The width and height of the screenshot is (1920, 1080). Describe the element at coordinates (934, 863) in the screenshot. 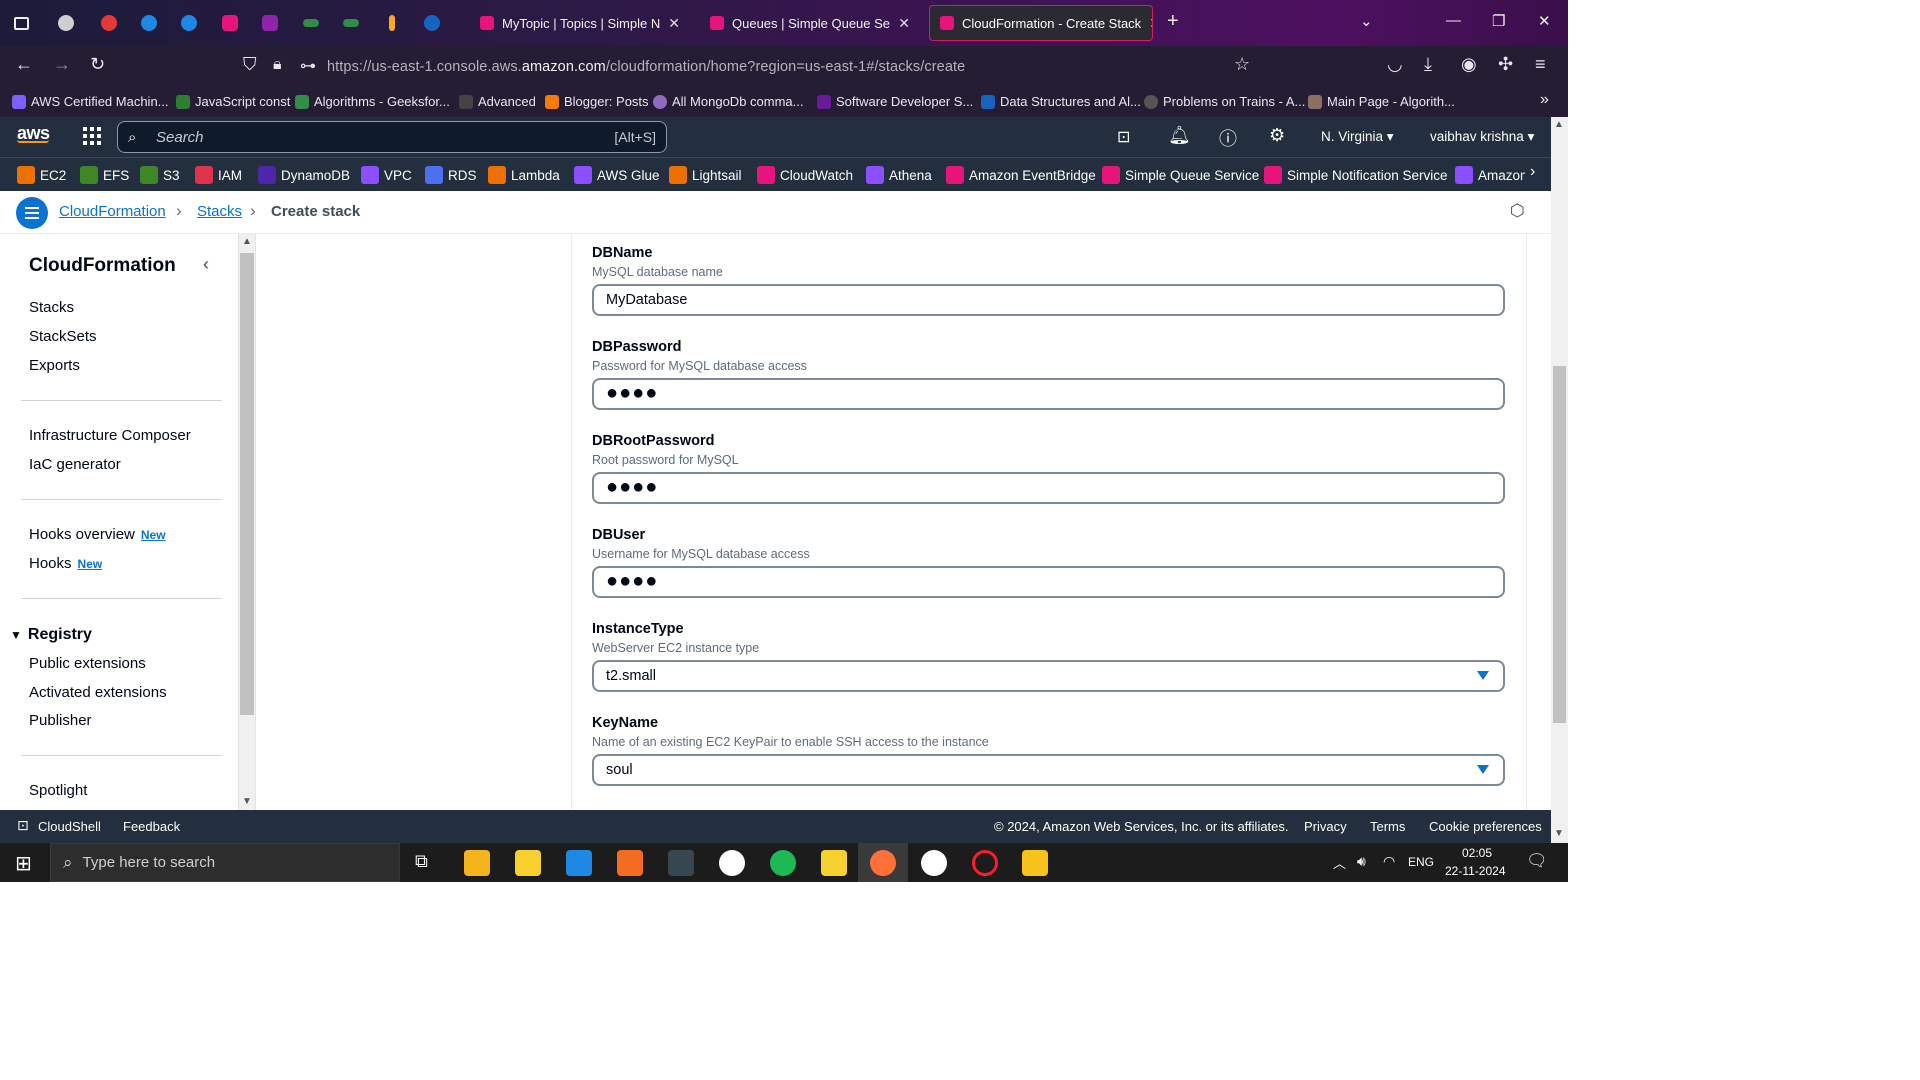

I see `app-b2-icon` at that location.